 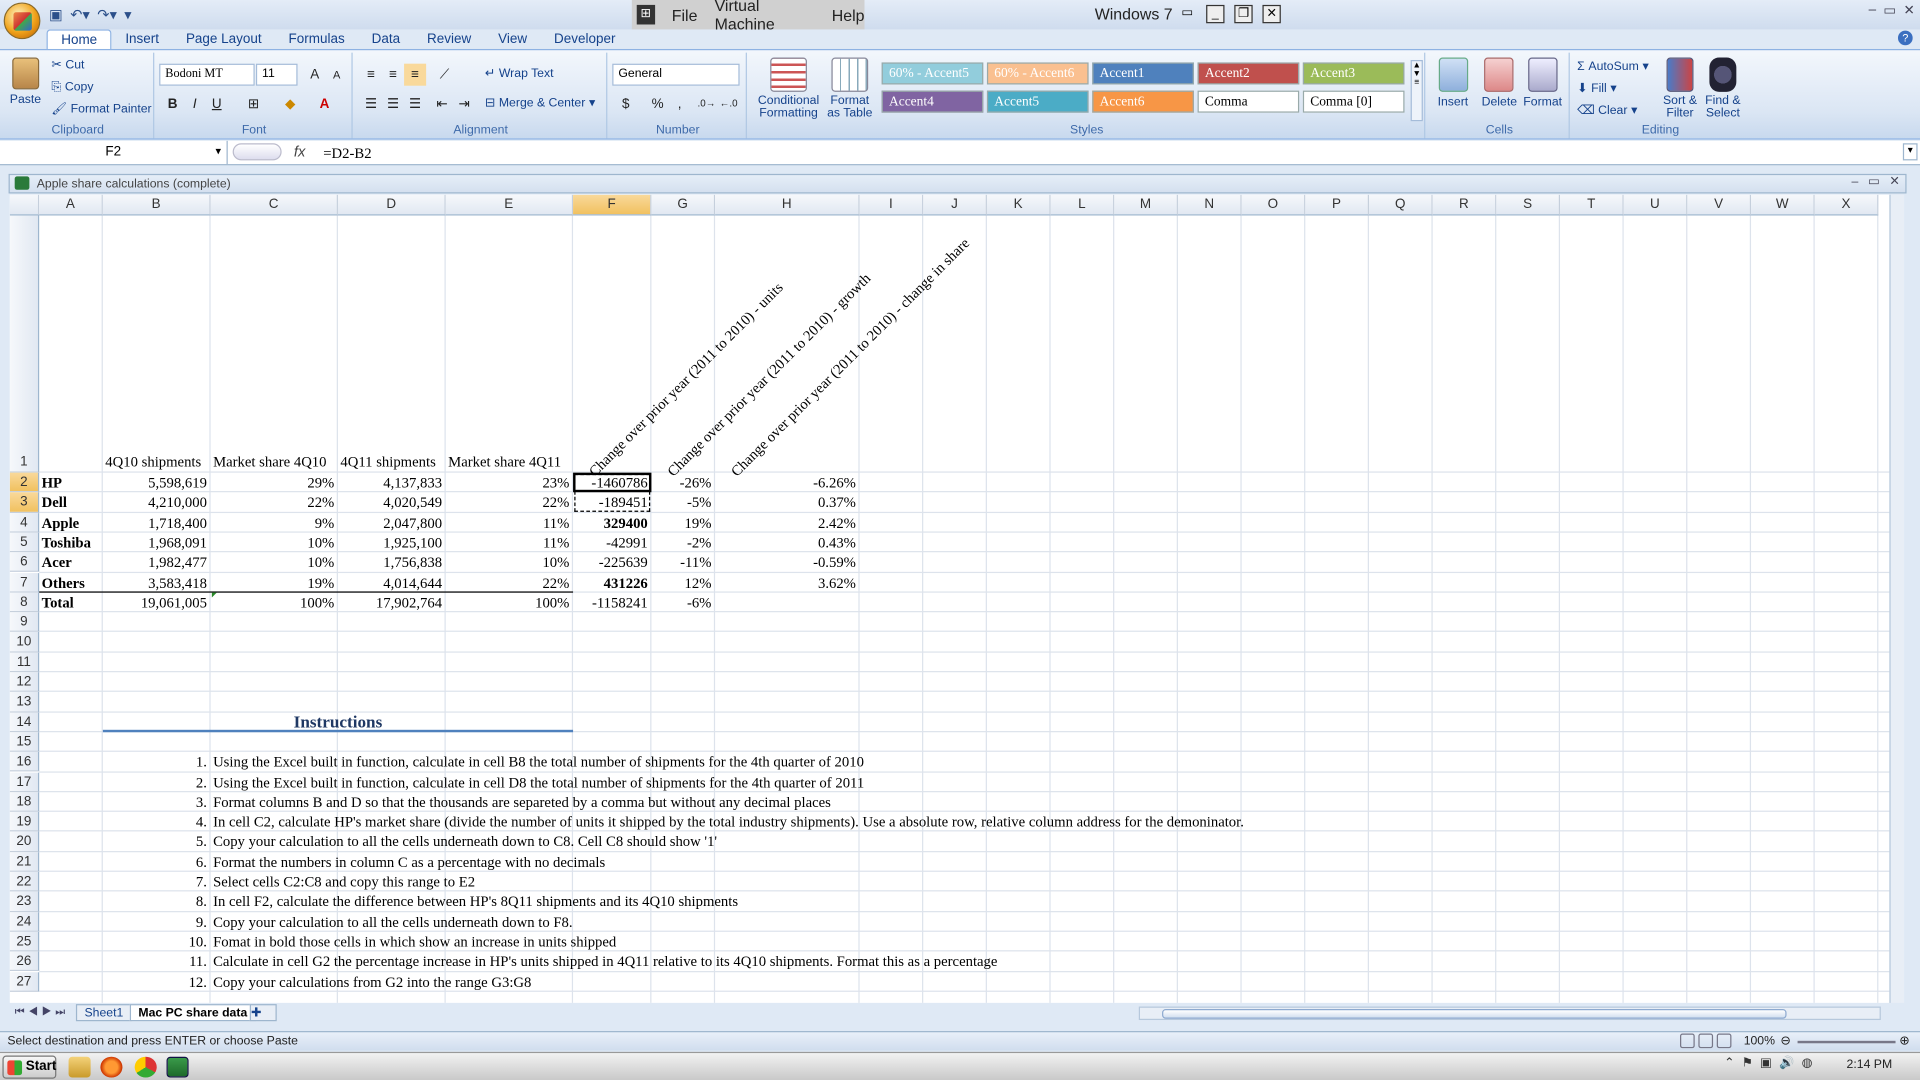 I want to click on instruction-number: 8., so click(x=155, y=902).